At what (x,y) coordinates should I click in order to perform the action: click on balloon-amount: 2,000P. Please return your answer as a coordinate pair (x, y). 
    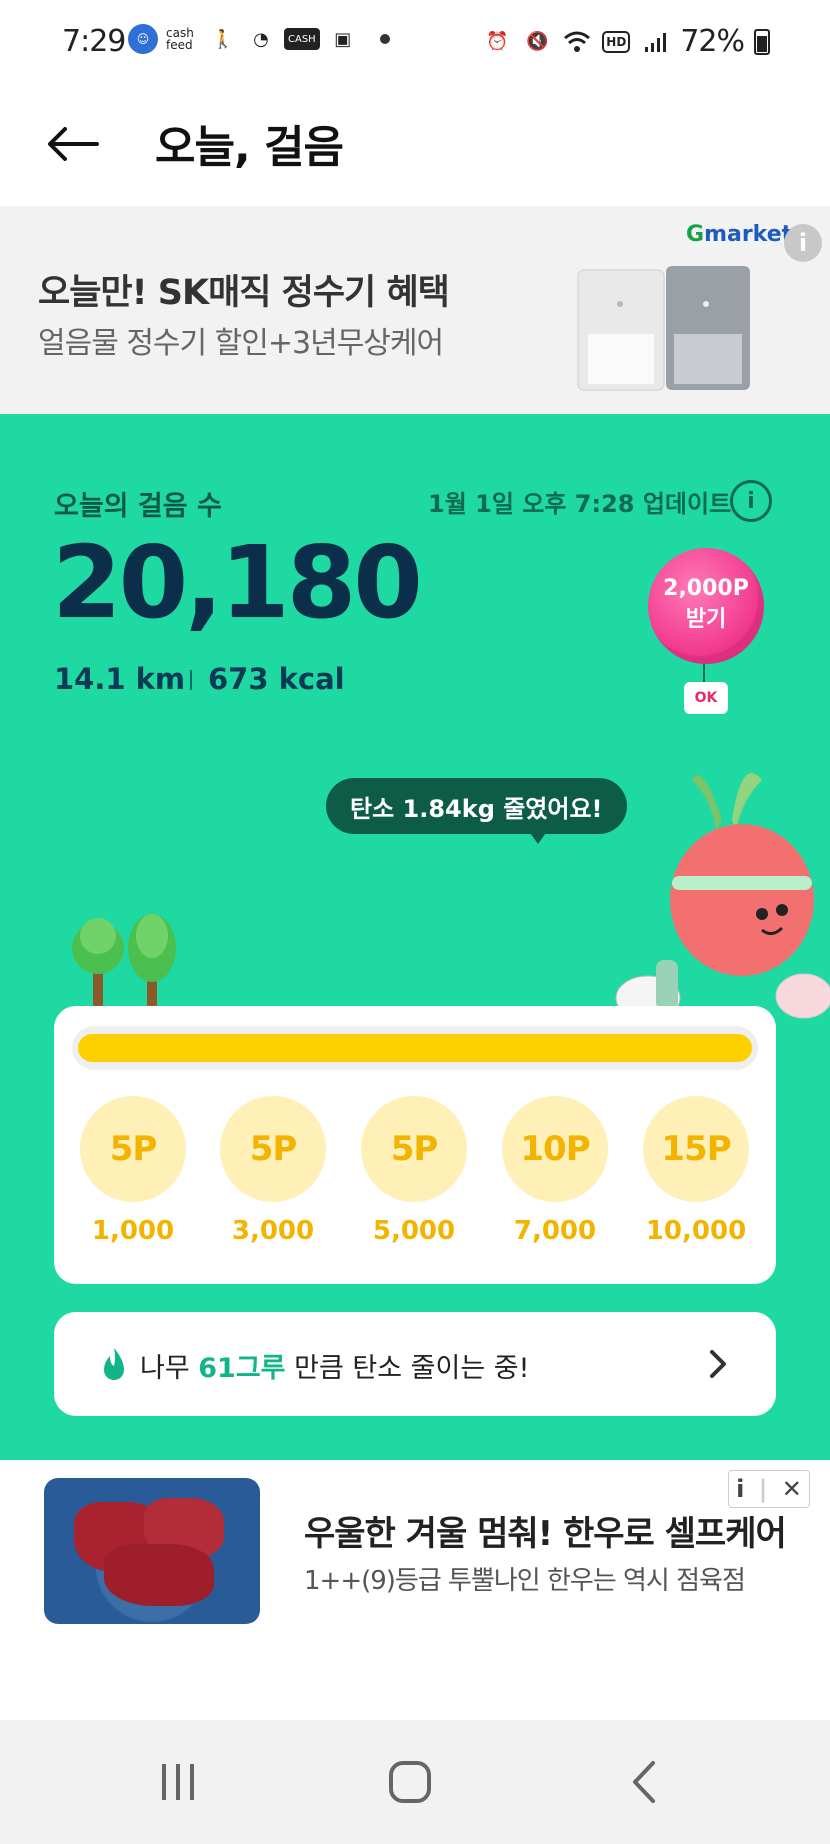
    Looking at the image, I should click on (706, 588).